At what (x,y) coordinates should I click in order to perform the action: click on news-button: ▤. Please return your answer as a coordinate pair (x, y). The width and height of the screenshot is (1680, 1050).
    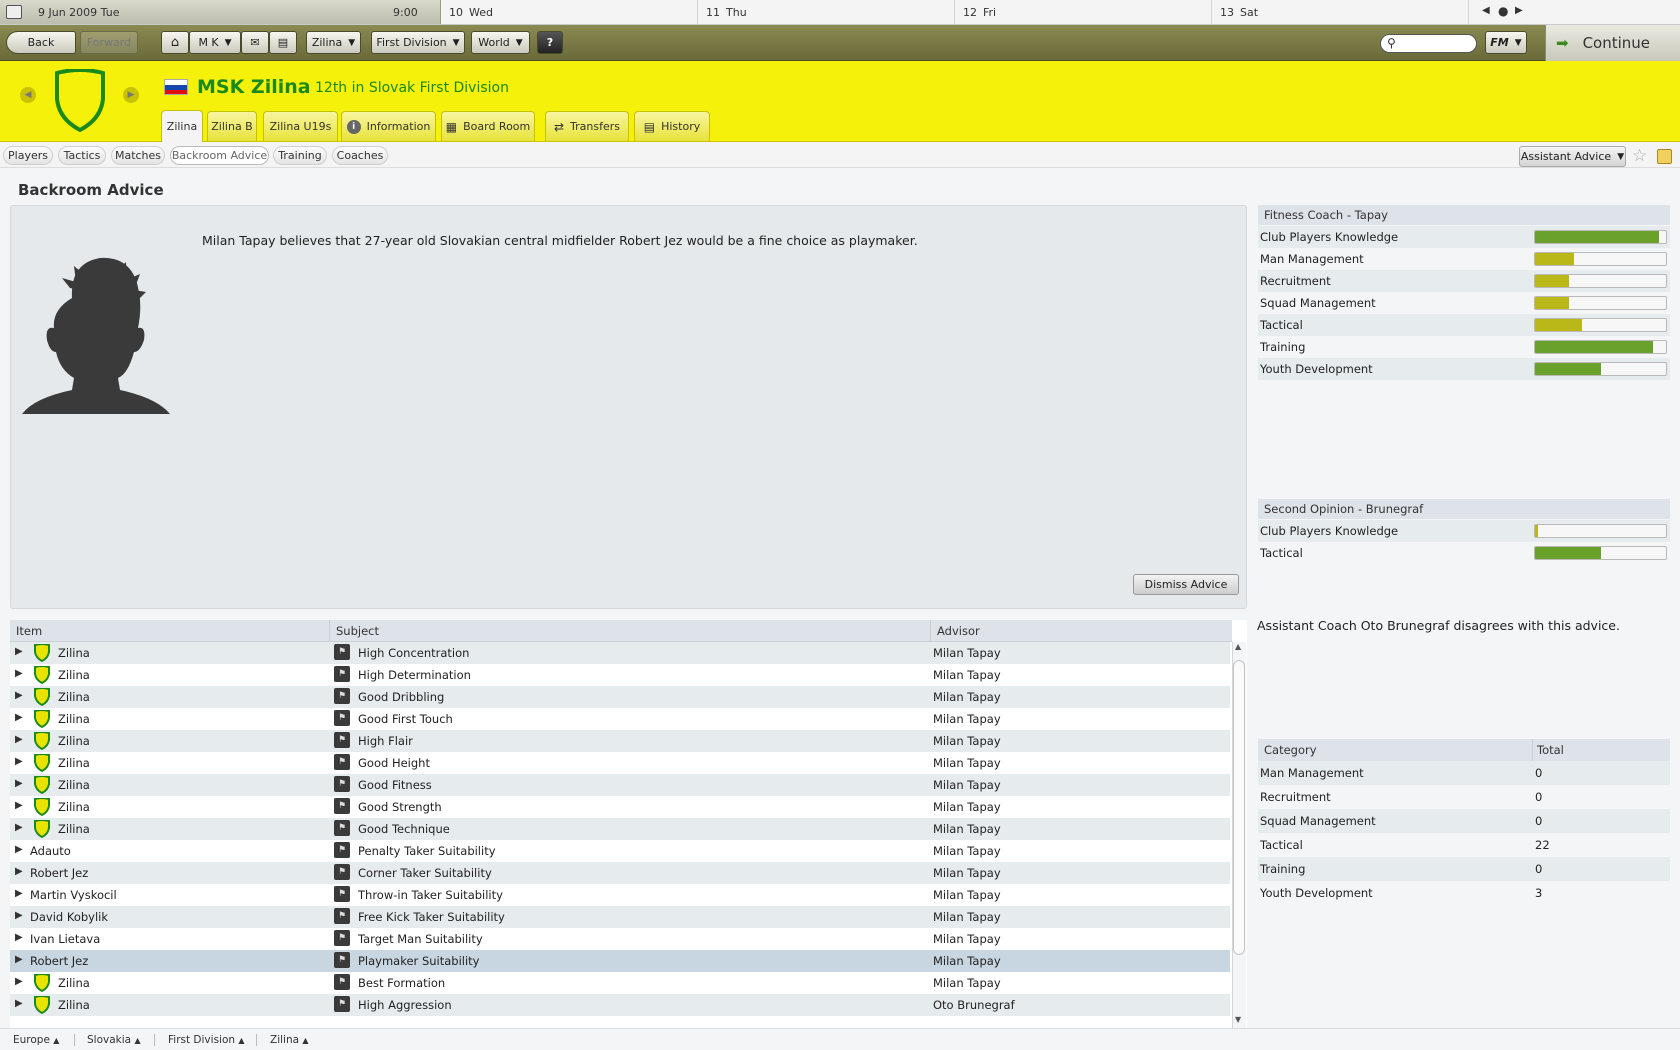
    Looking at the image, I should click on (283, 42).